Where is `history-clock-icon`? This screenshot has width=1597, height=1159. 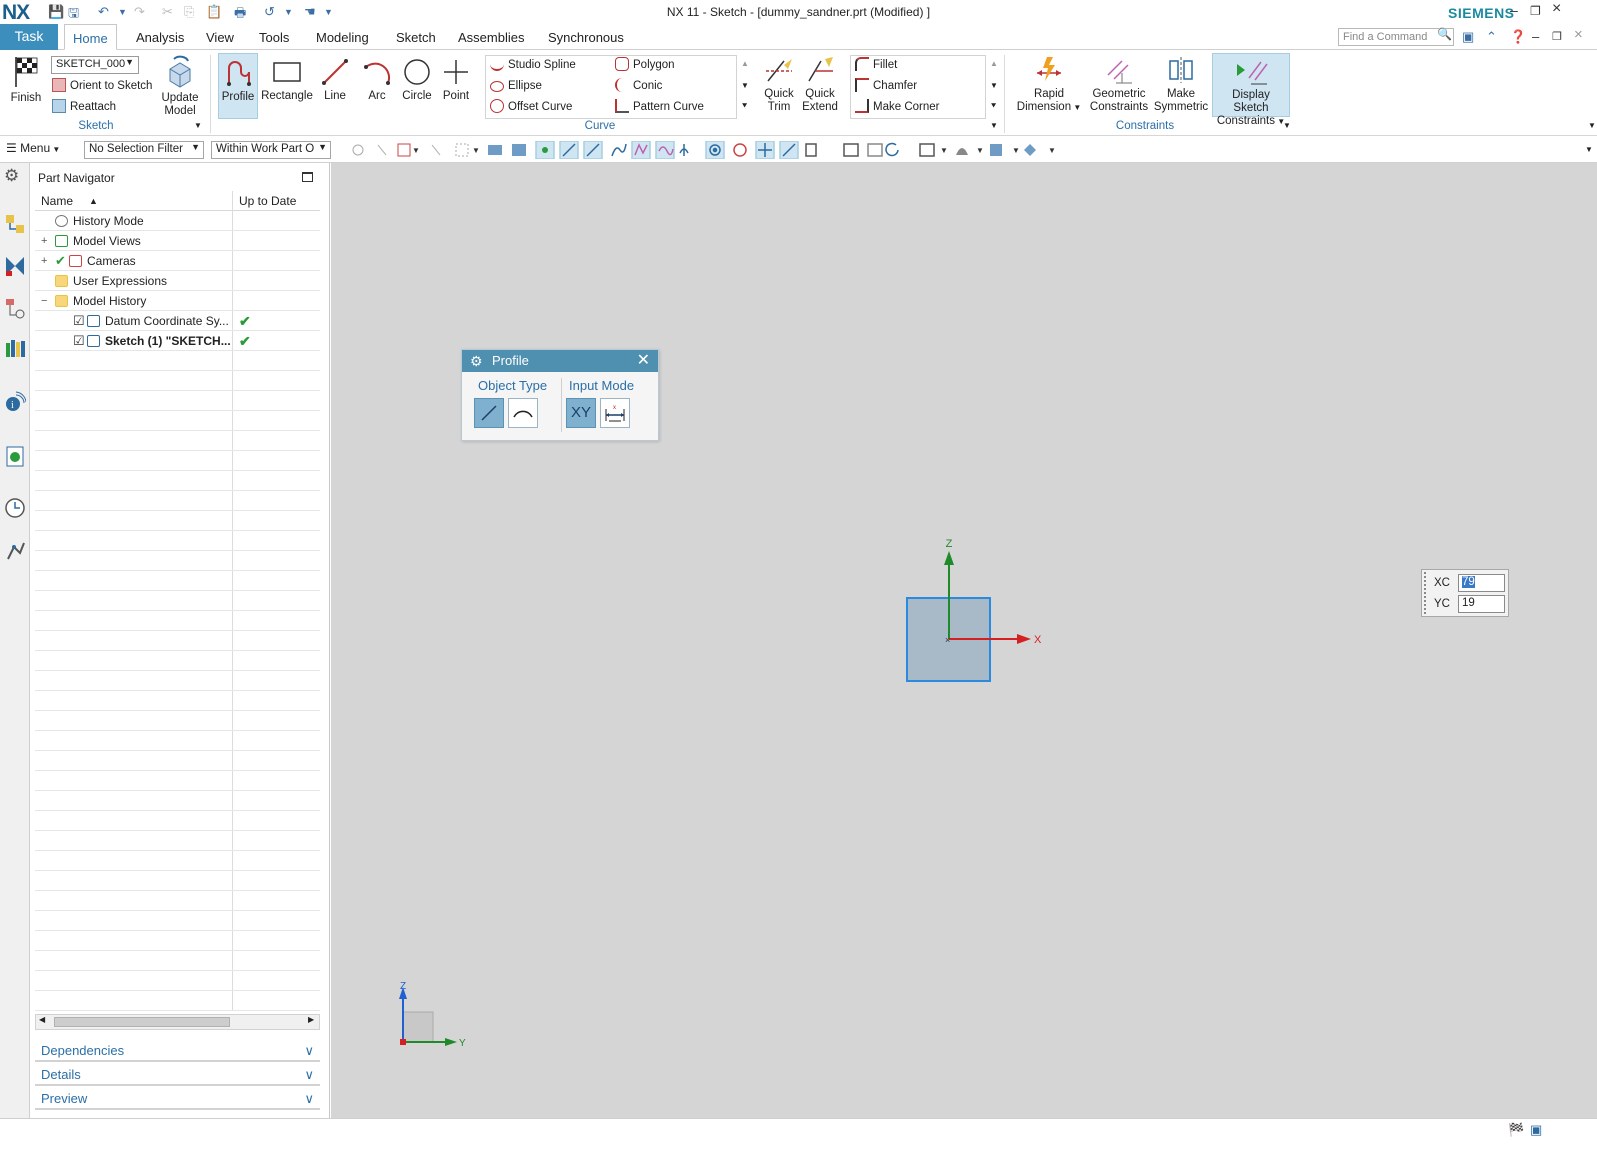 history-clock-icon is located at coordinates (15, 508).